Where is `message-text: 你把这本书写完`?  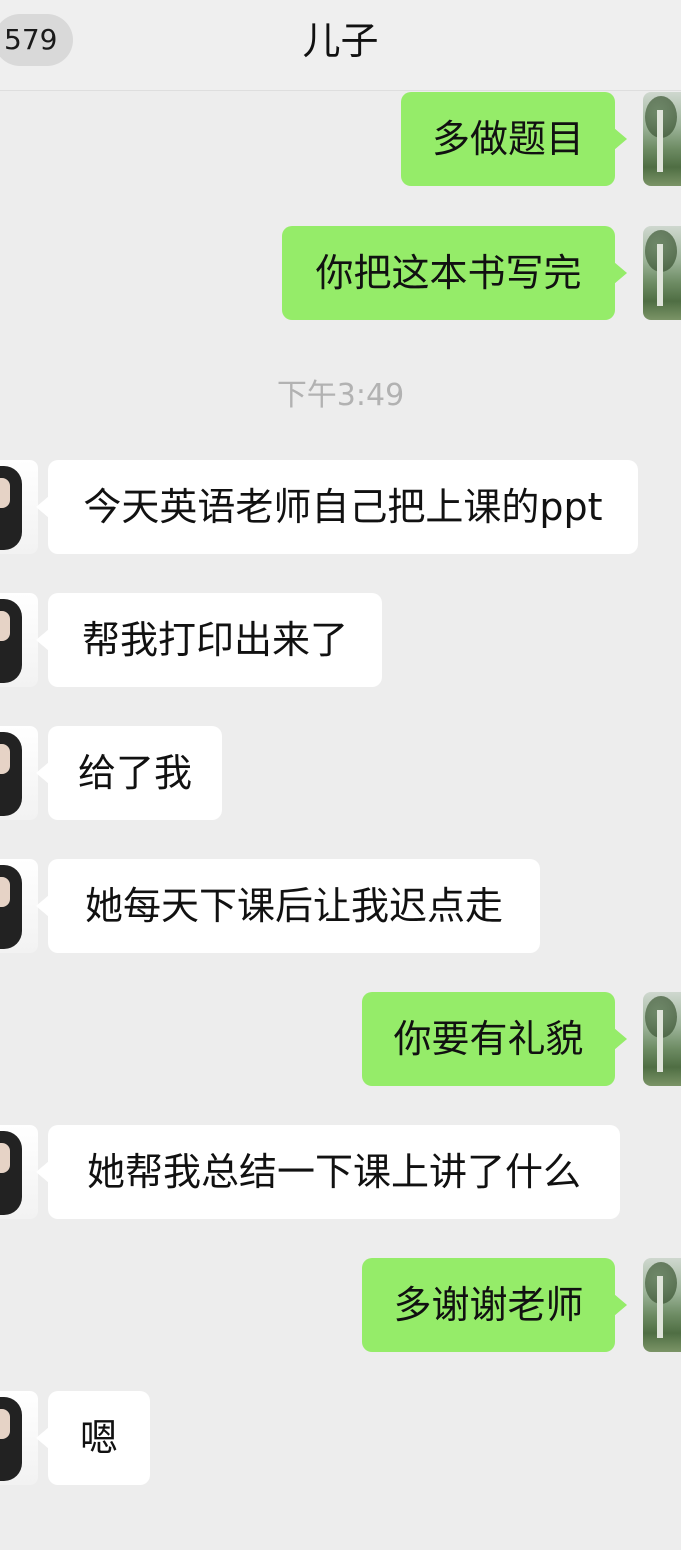 message-text: 你把这本书写完 is located at coordinates (448, 273).